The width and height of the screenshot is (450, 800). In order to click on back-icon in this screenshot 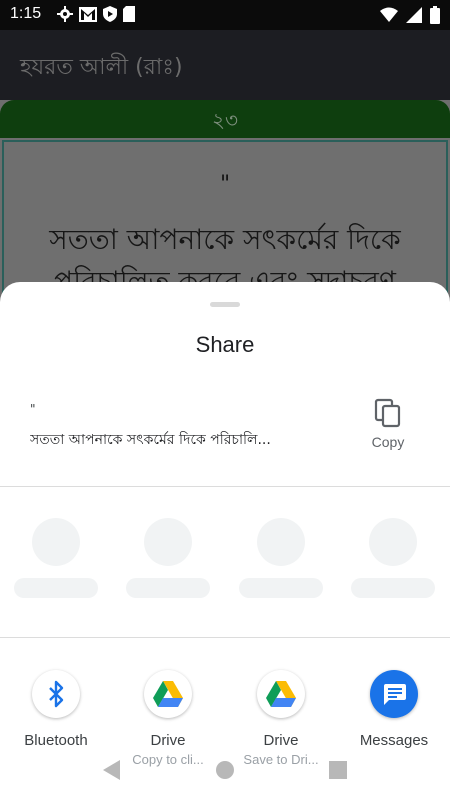, I will do `click(112, 770)`.